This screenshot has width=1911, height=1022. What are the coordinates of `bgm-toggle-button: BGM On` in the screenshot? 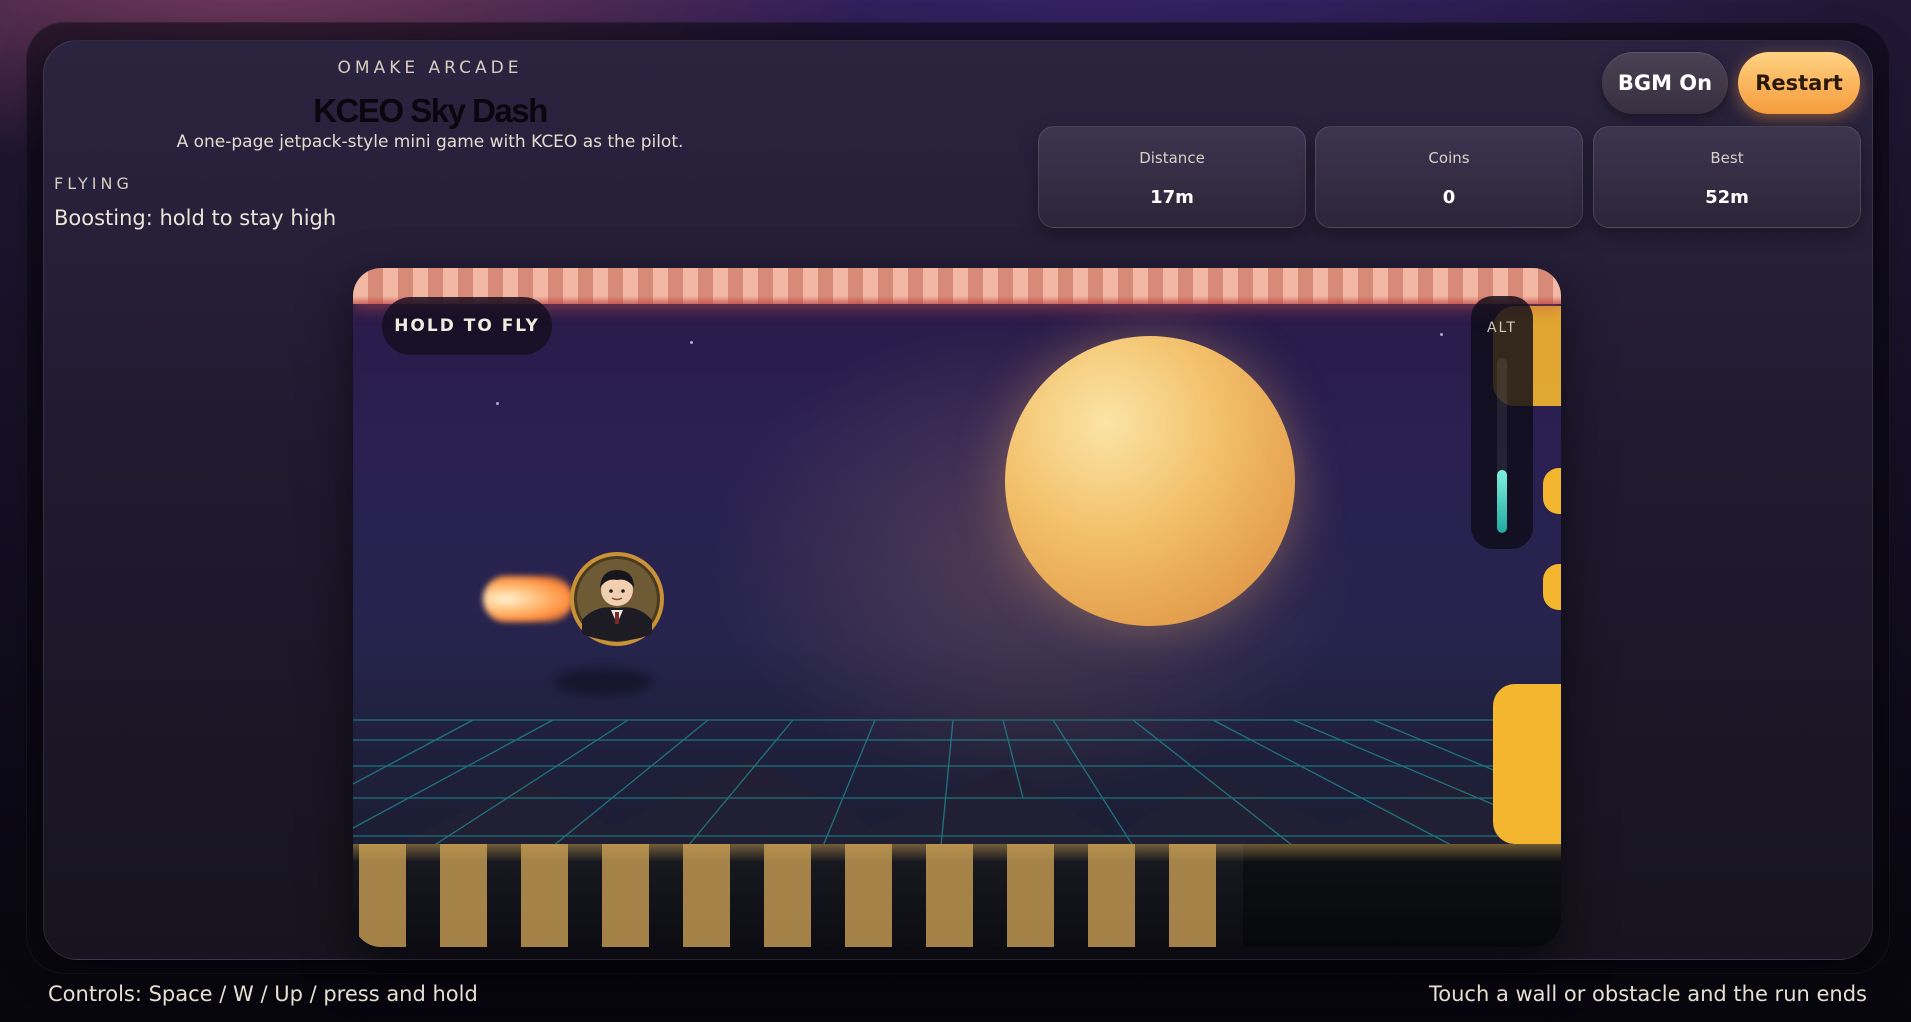 It's located at (1665, 83).